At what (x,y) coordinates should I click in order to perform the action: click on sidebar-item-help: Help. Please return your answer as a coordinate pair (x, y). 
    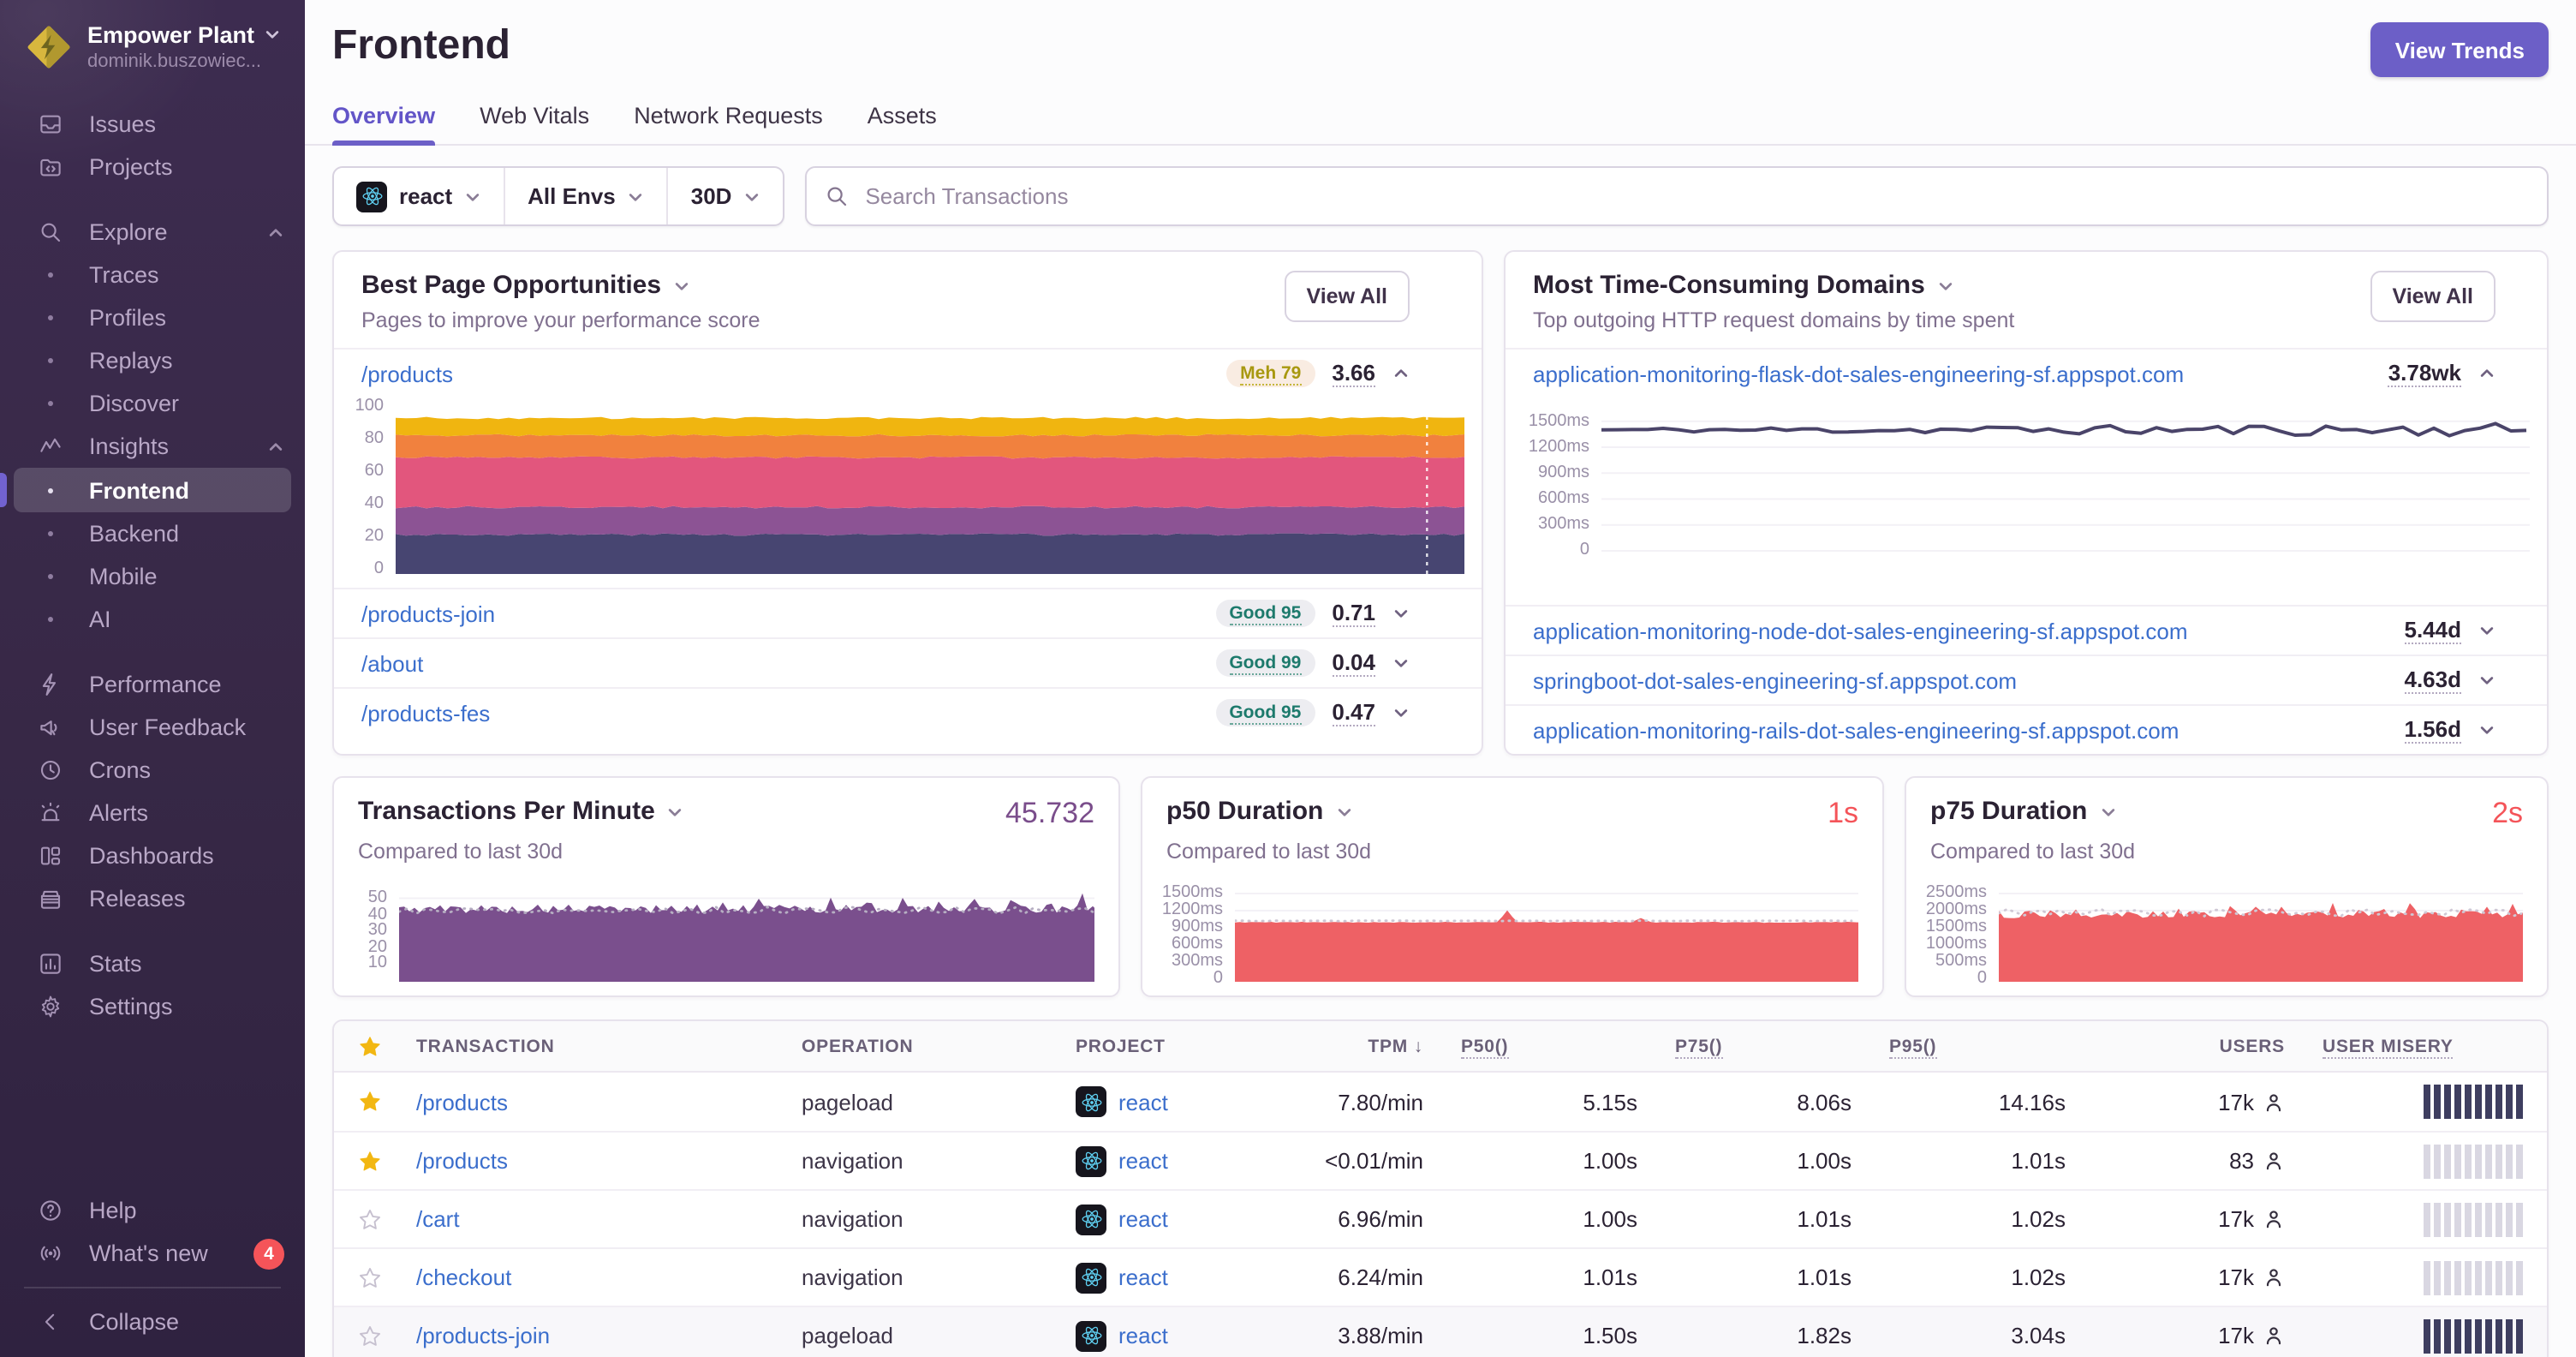
    Looking at the image, I should click on (152, 1210).